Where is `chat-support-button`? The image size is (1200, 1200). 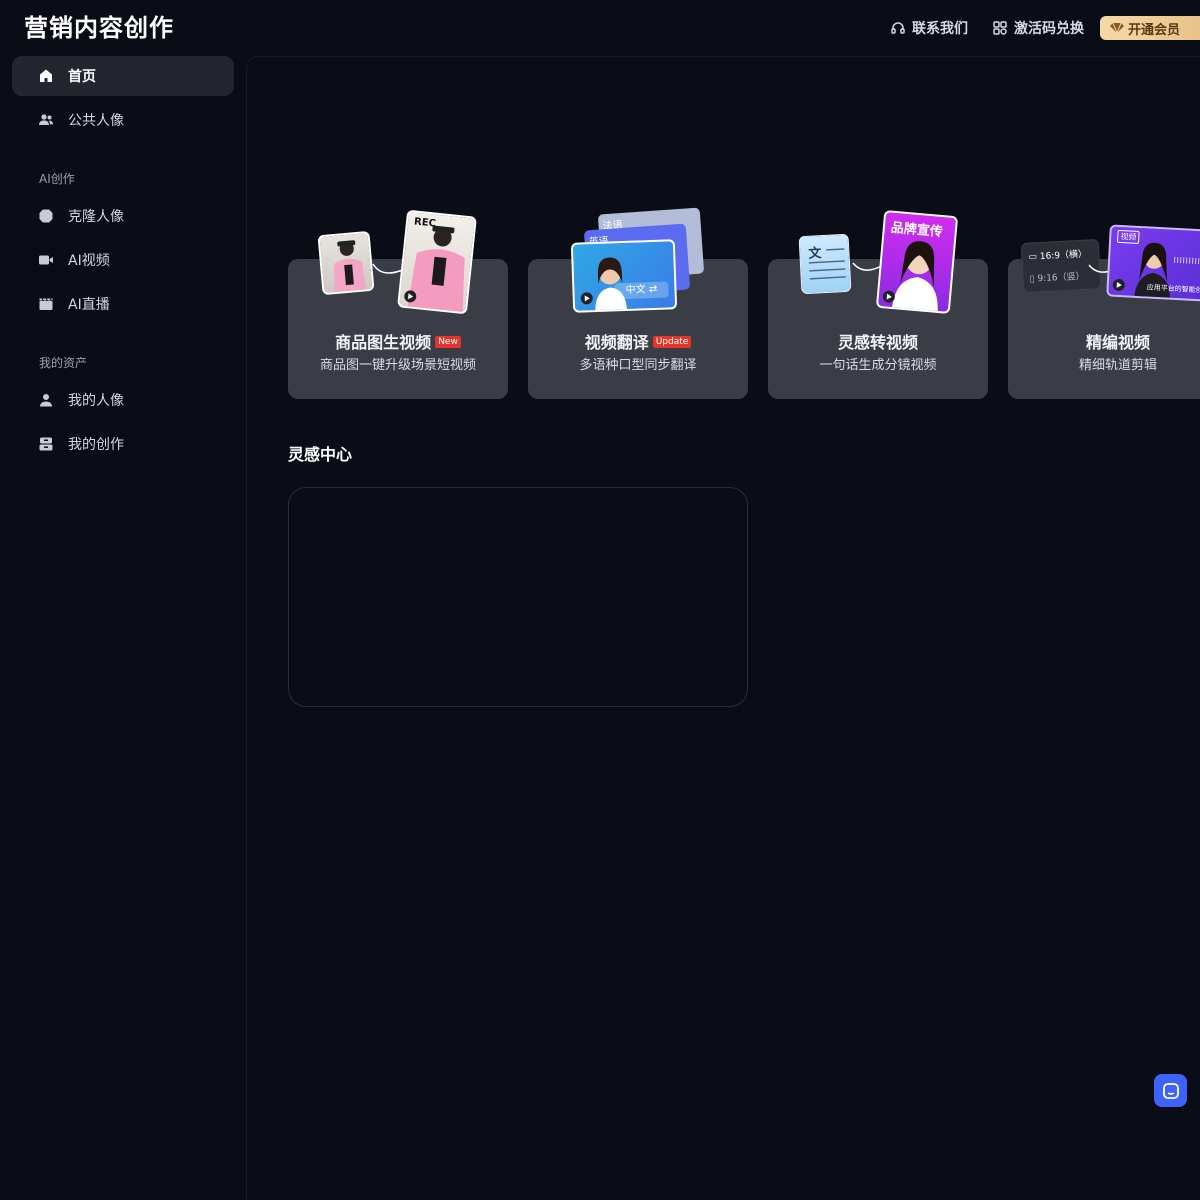 chat-support-button is located at coordinates (1170, 1090).